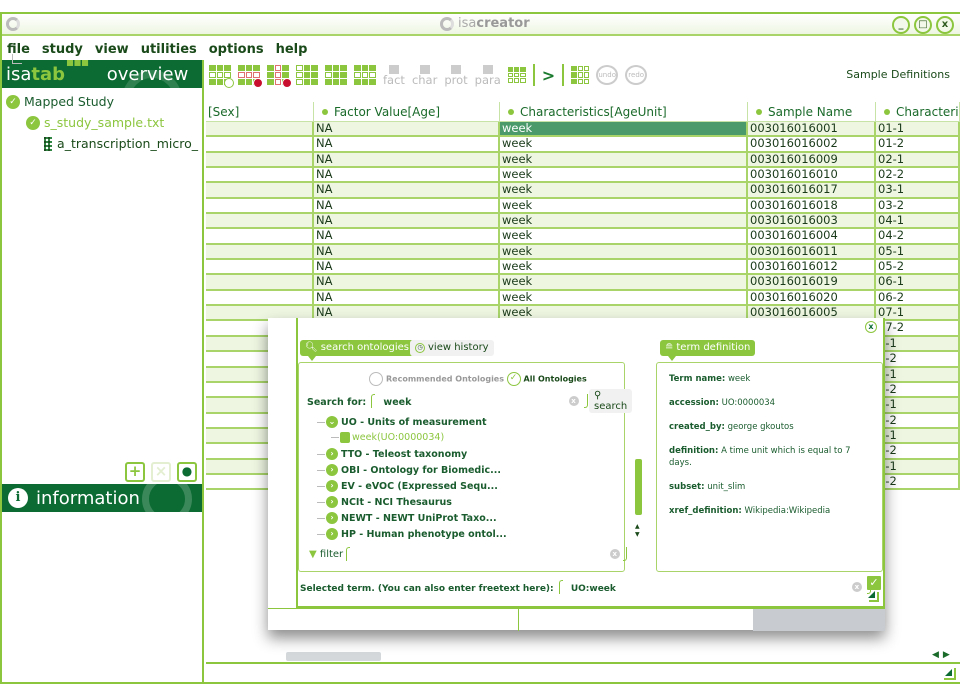 The width and height of the screenshot is (960, 696). I want to click on table-cell: 0-1, so click(918, 405).